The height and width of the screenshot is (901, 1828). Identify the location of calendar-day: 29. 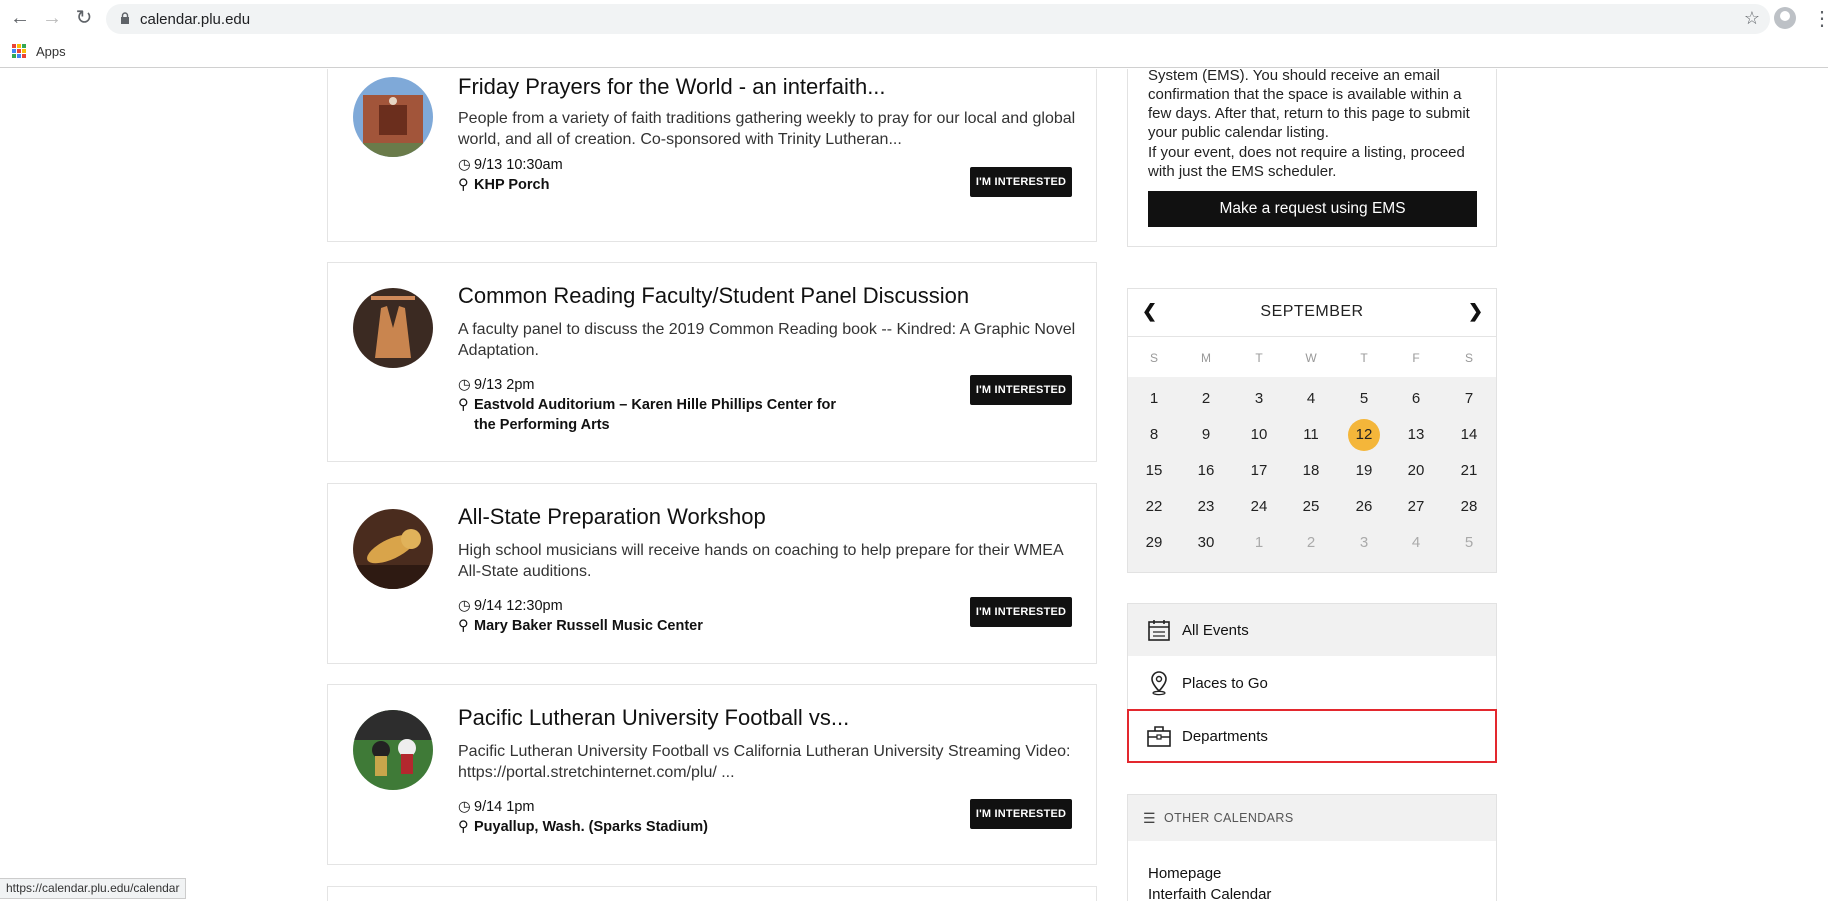
(1154, 543).